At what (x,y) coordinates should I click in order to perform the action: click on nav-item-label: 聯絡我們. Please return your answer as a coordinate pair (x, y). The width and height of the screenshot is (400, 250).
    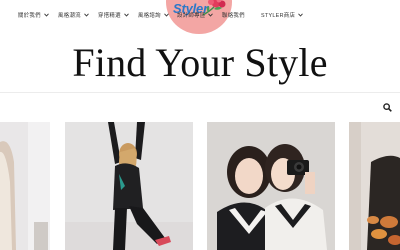
    Looking at the image, I should click on (233, 16).